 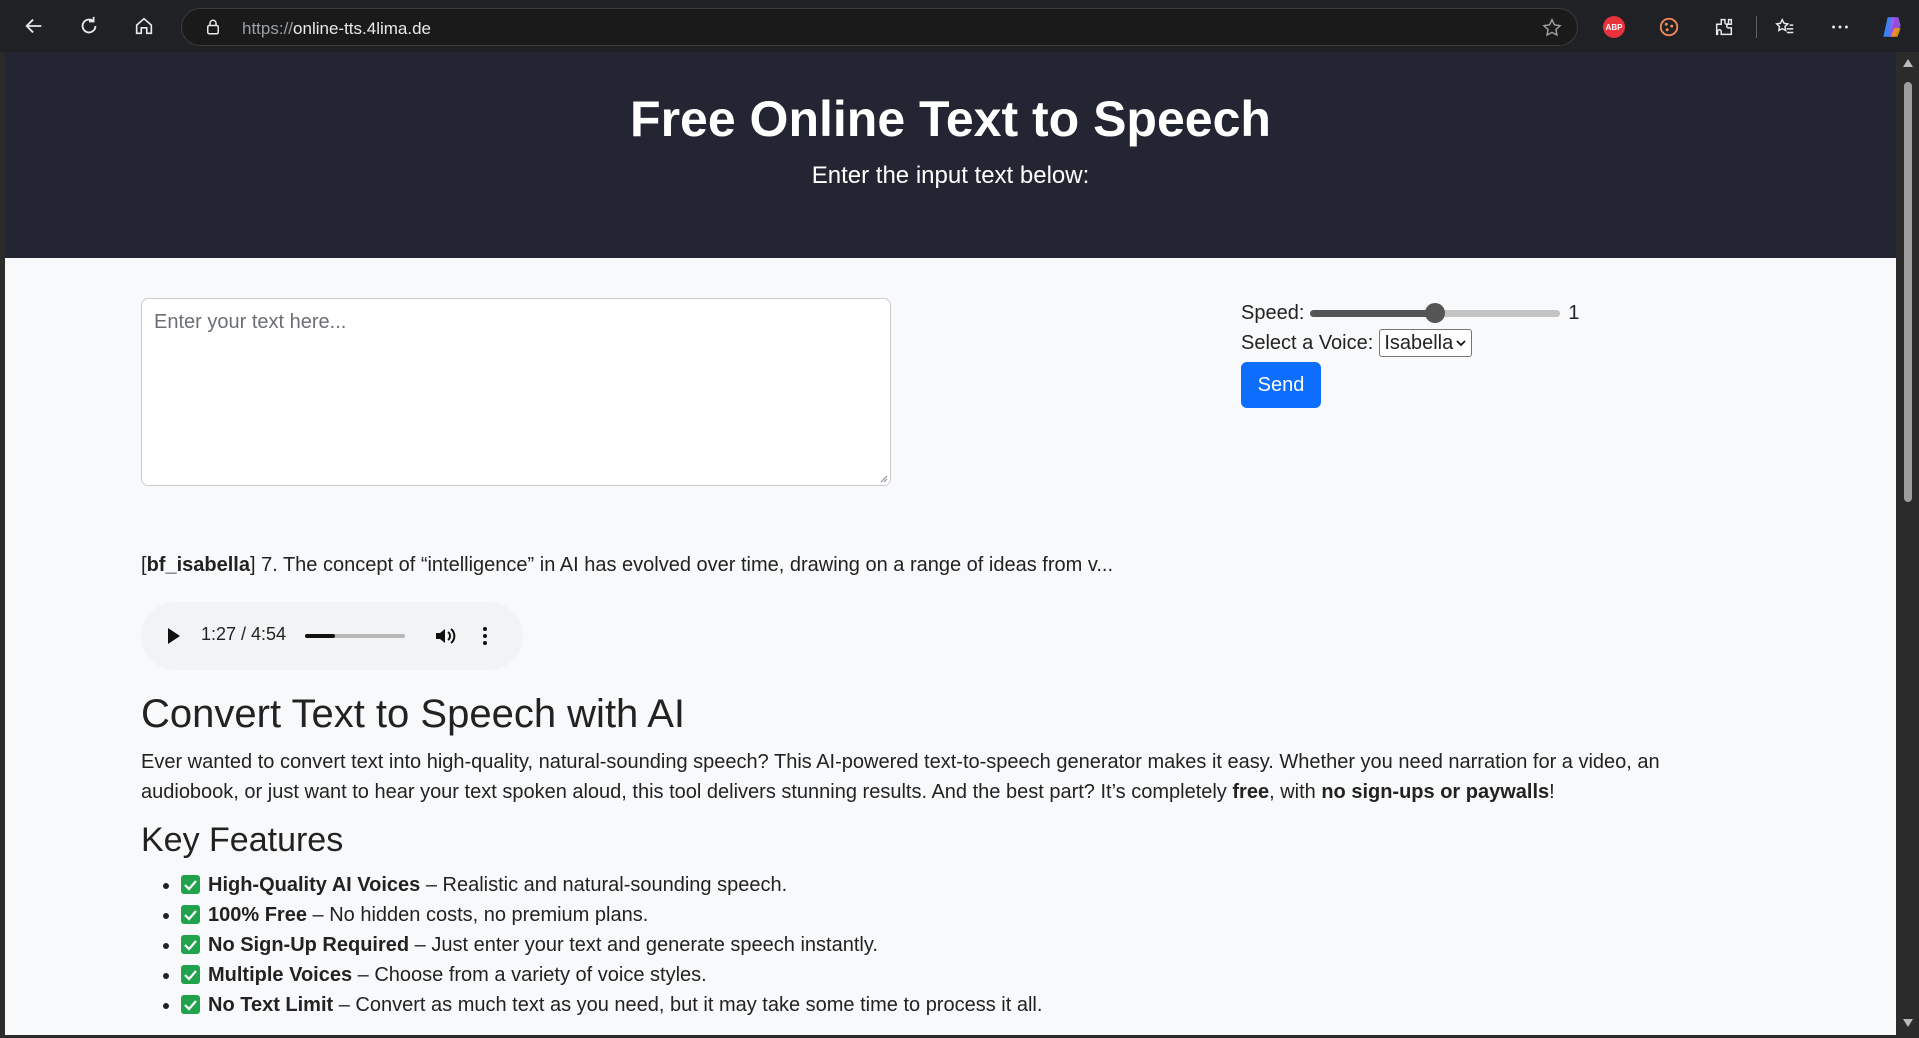 I want to click on home-button, so click(x=144, y=26).